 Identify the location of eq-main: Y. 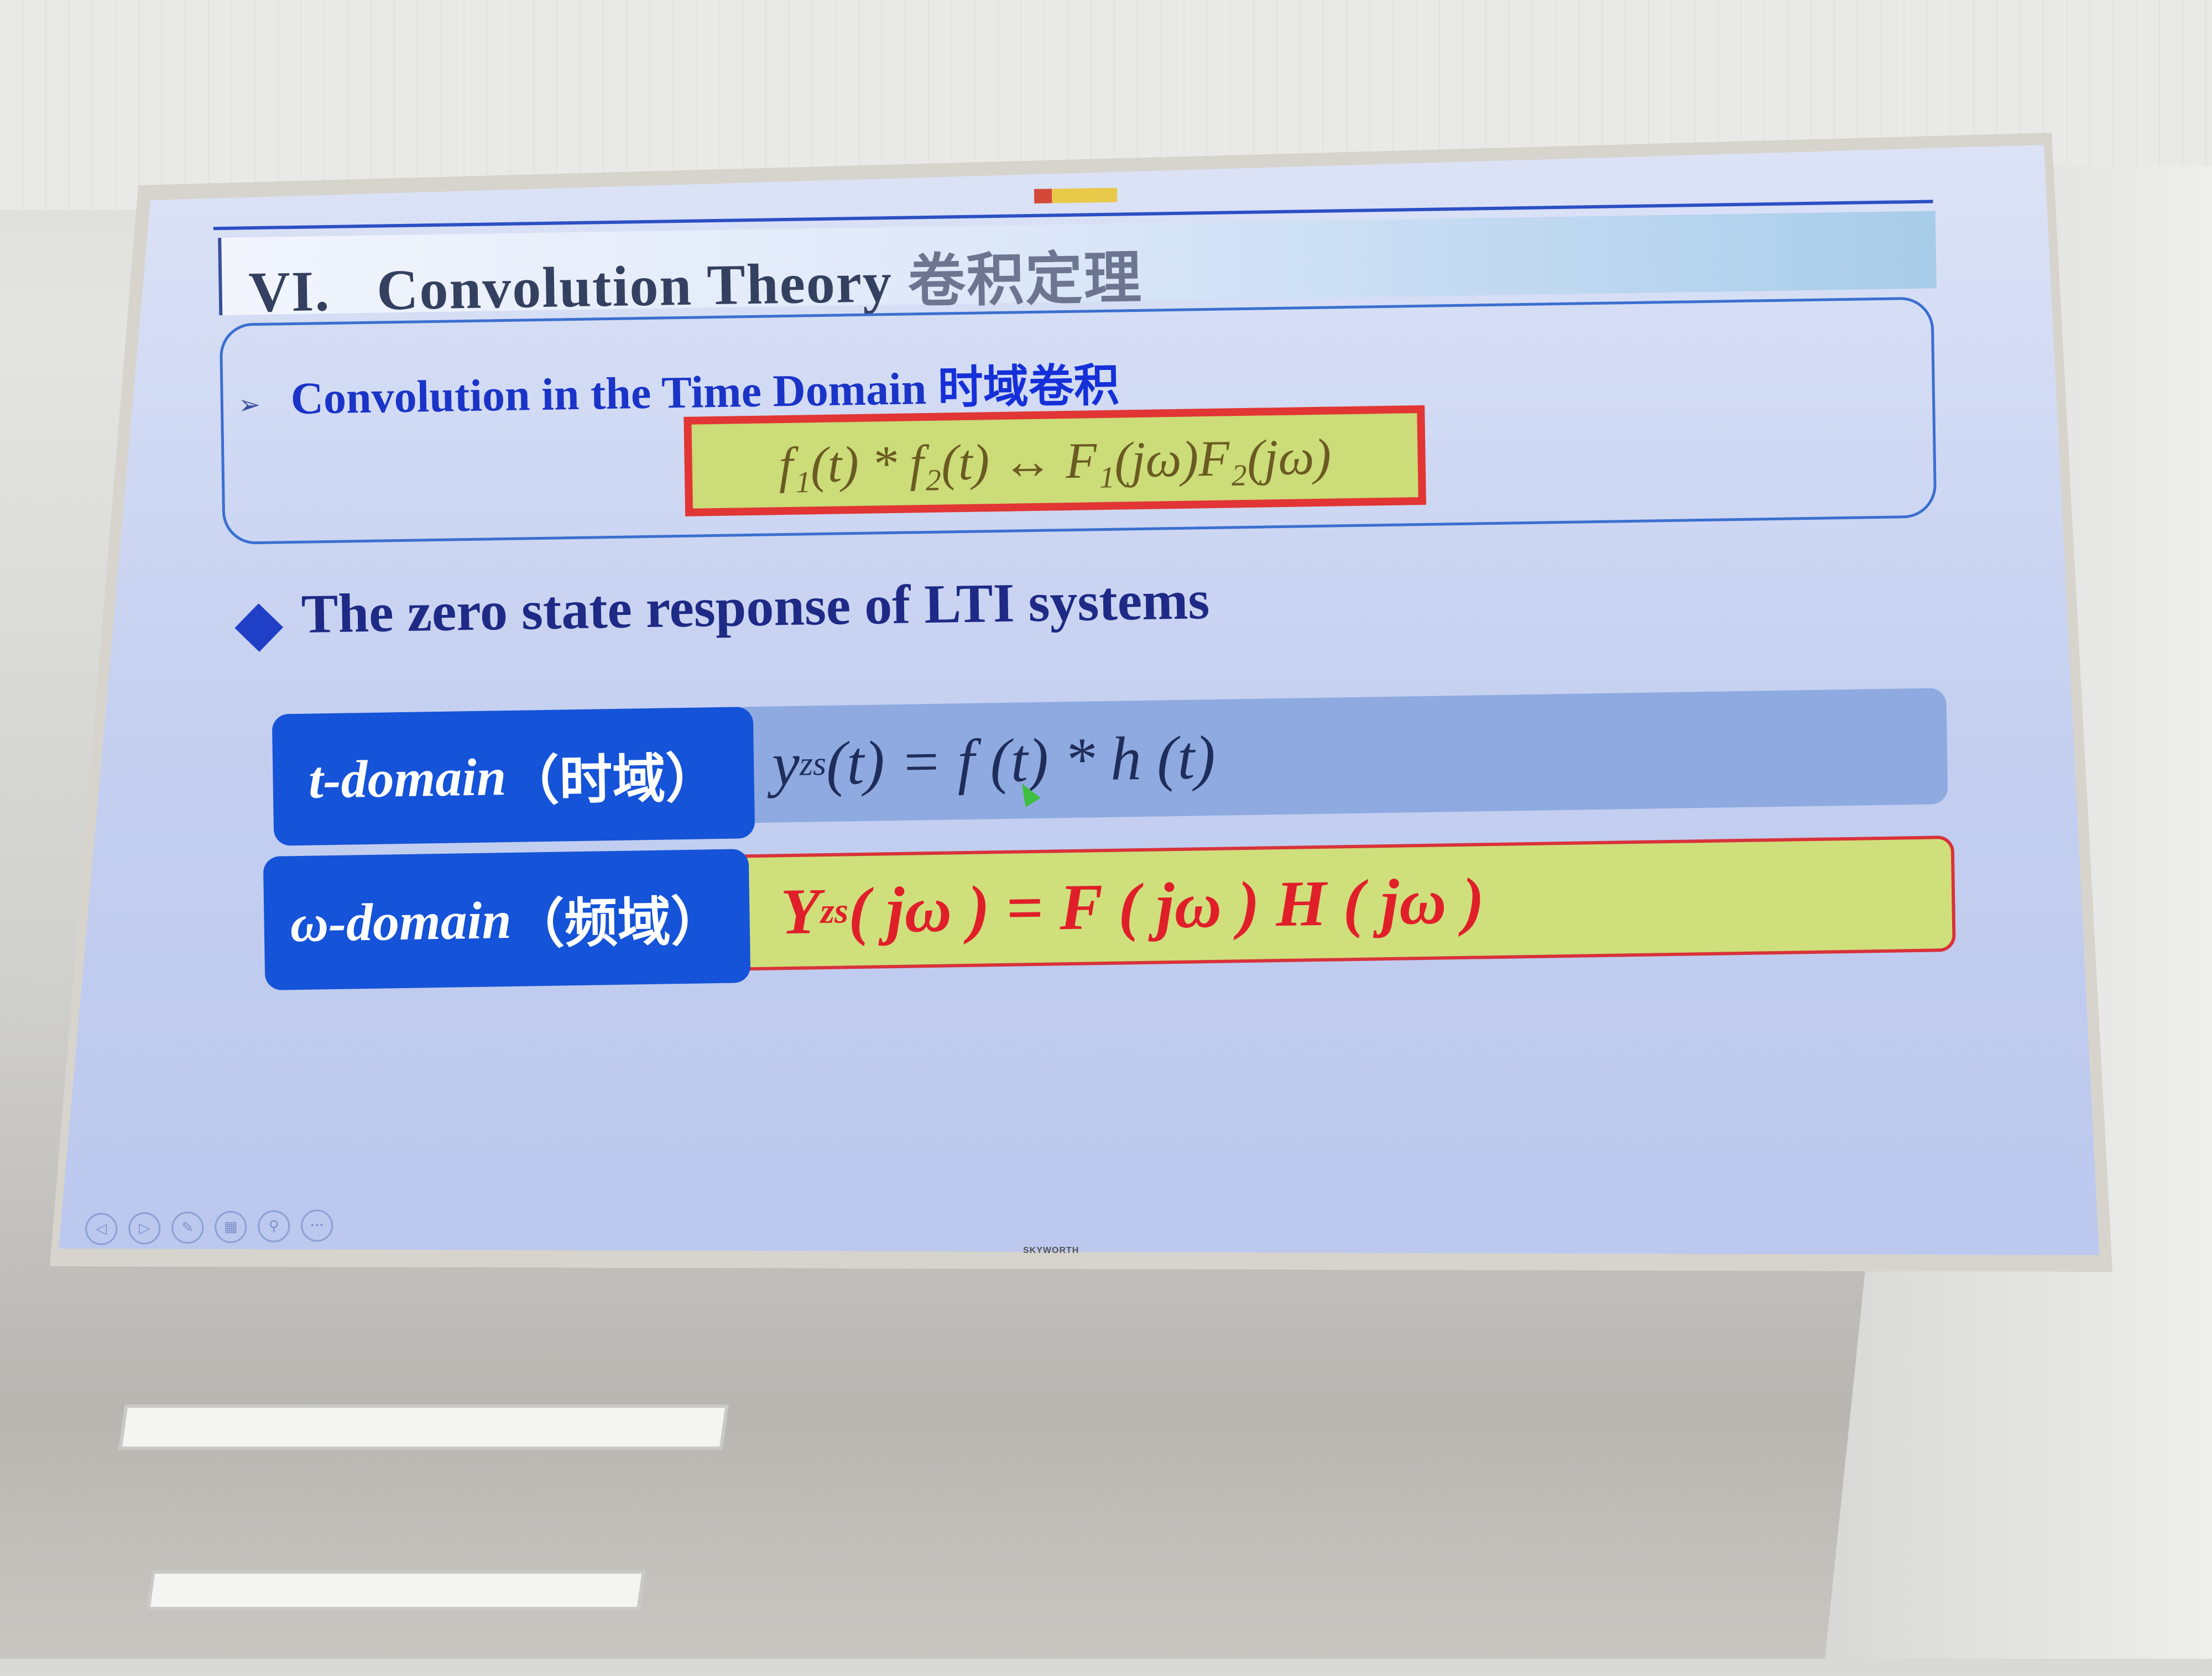
(801, 911).